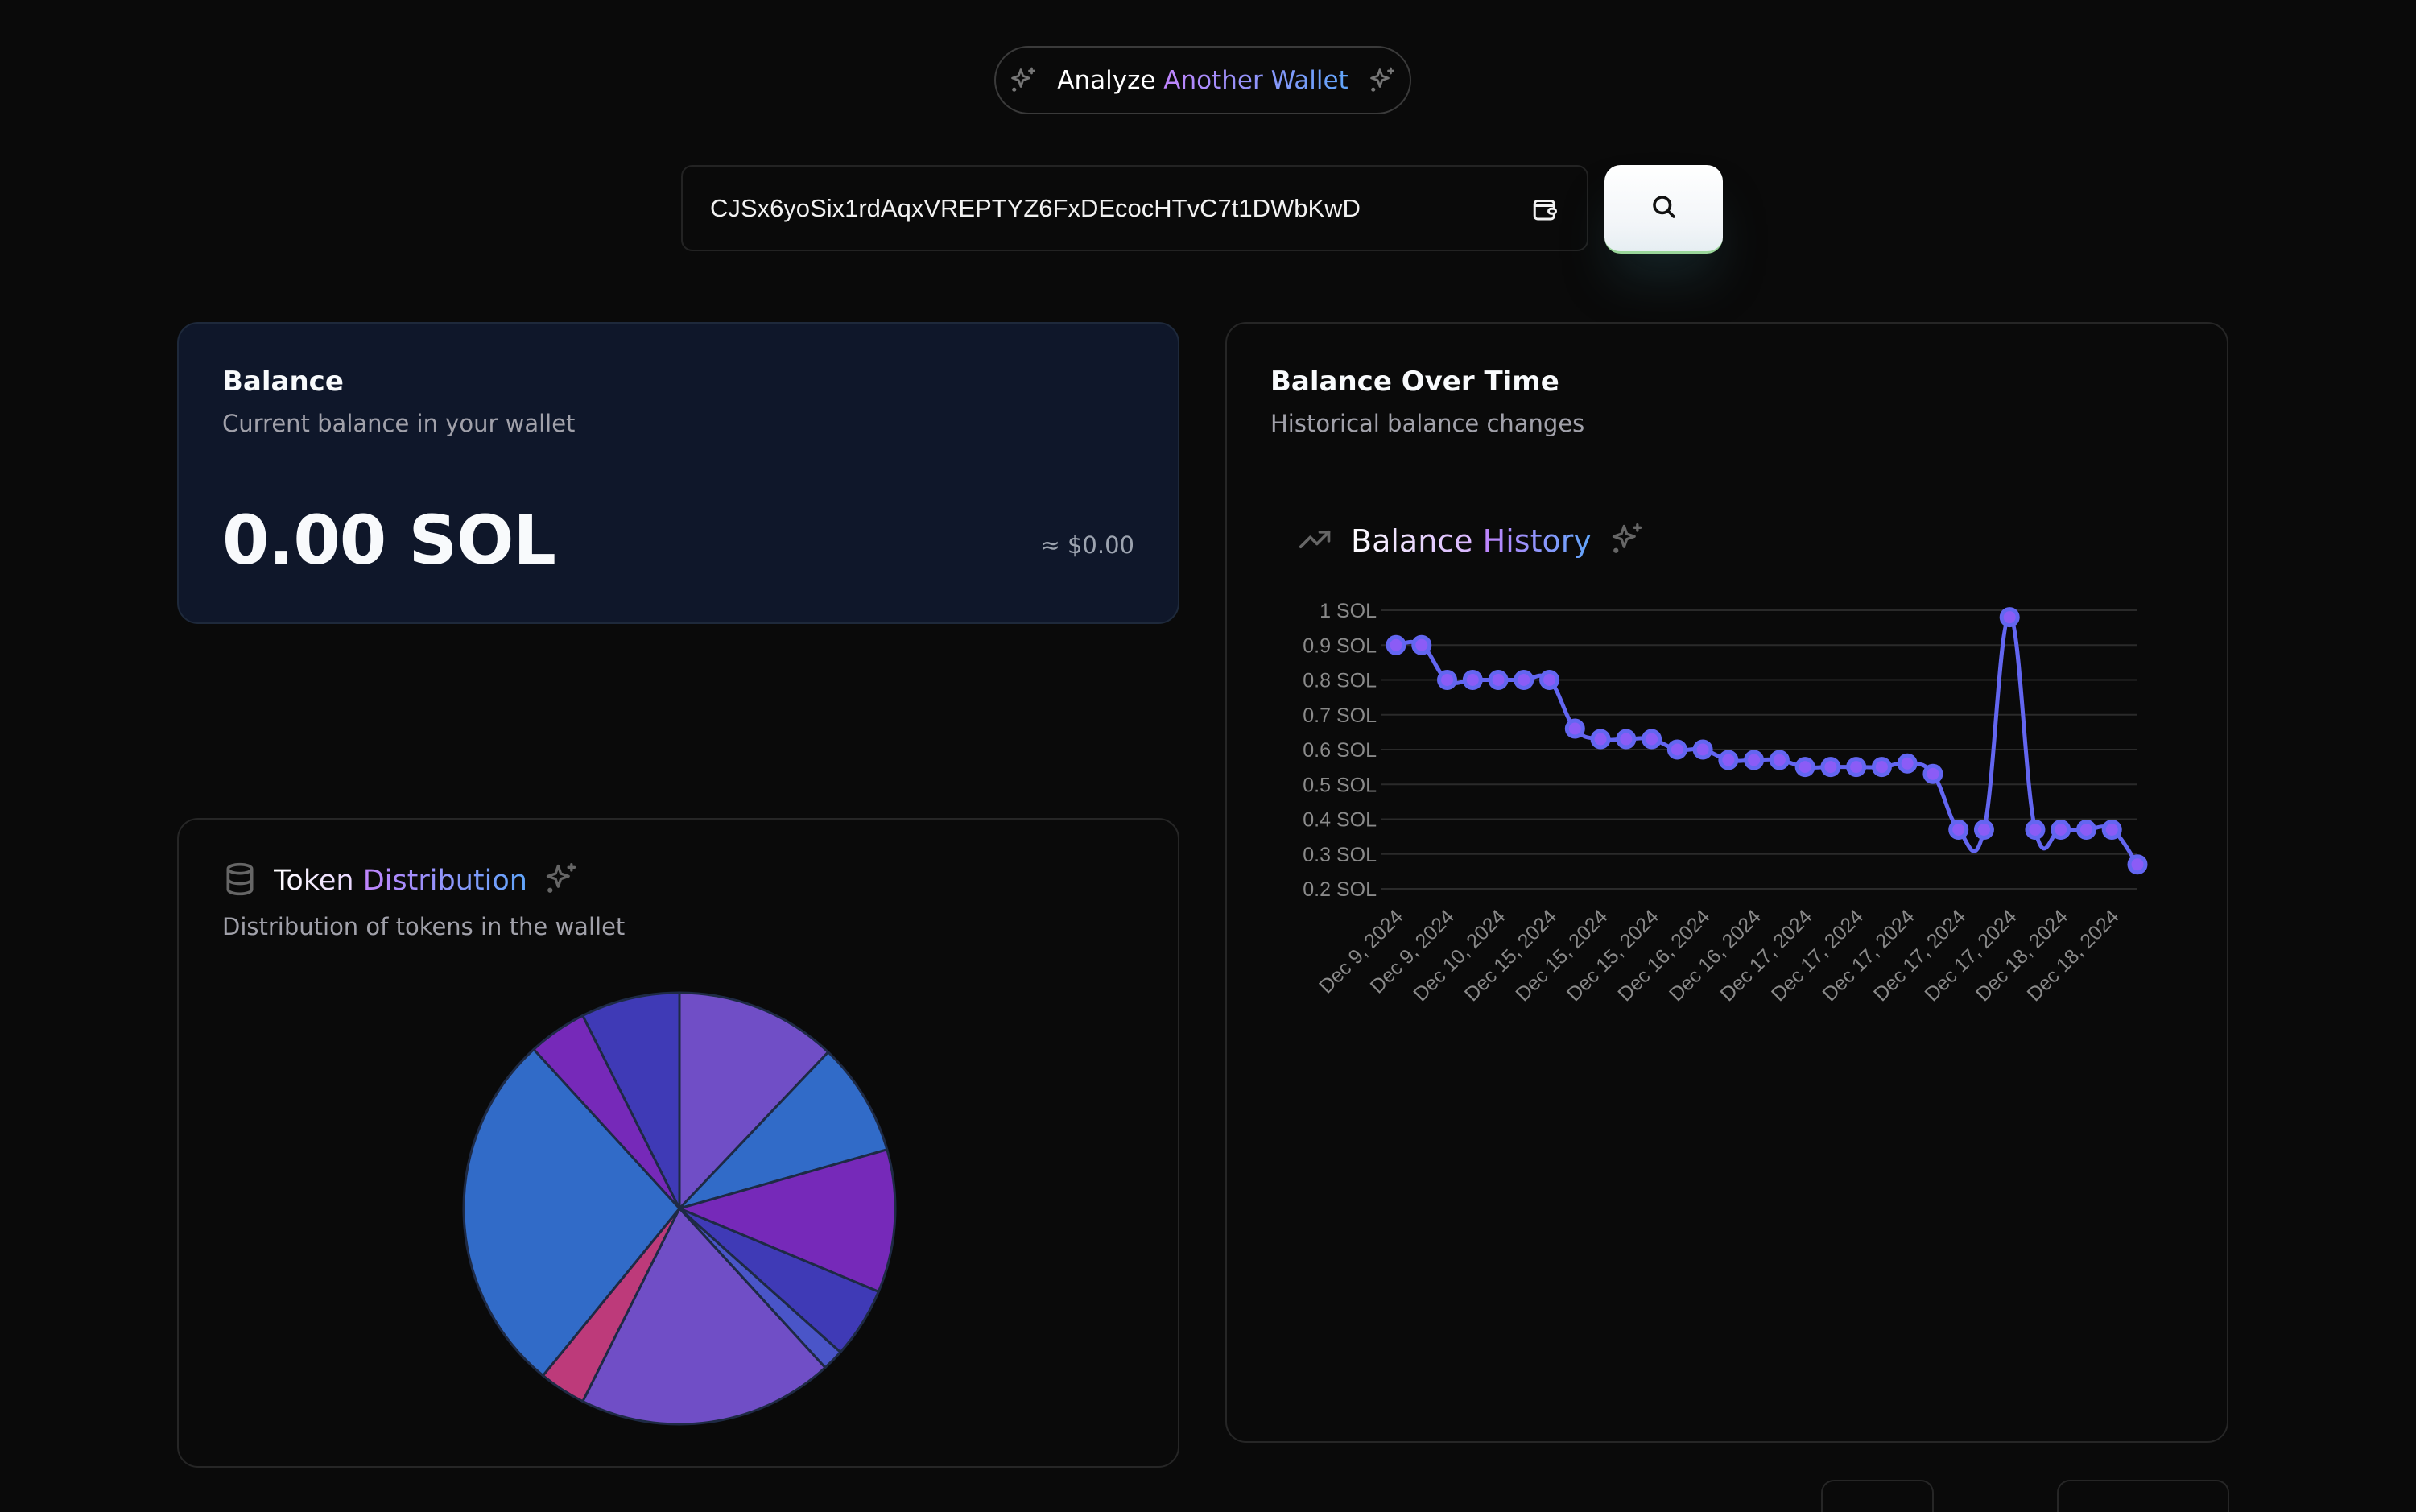 Image resolution: width=2416 pixels, height=1512 pixels. I want to click on y-tick-label: 0.6 SOL, so click(1340, 751).